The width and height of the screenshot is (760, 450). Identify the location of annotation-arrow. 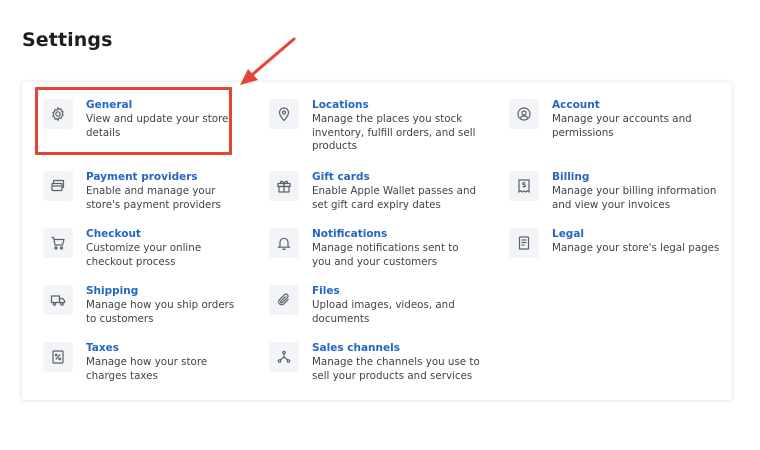
(268, 61).